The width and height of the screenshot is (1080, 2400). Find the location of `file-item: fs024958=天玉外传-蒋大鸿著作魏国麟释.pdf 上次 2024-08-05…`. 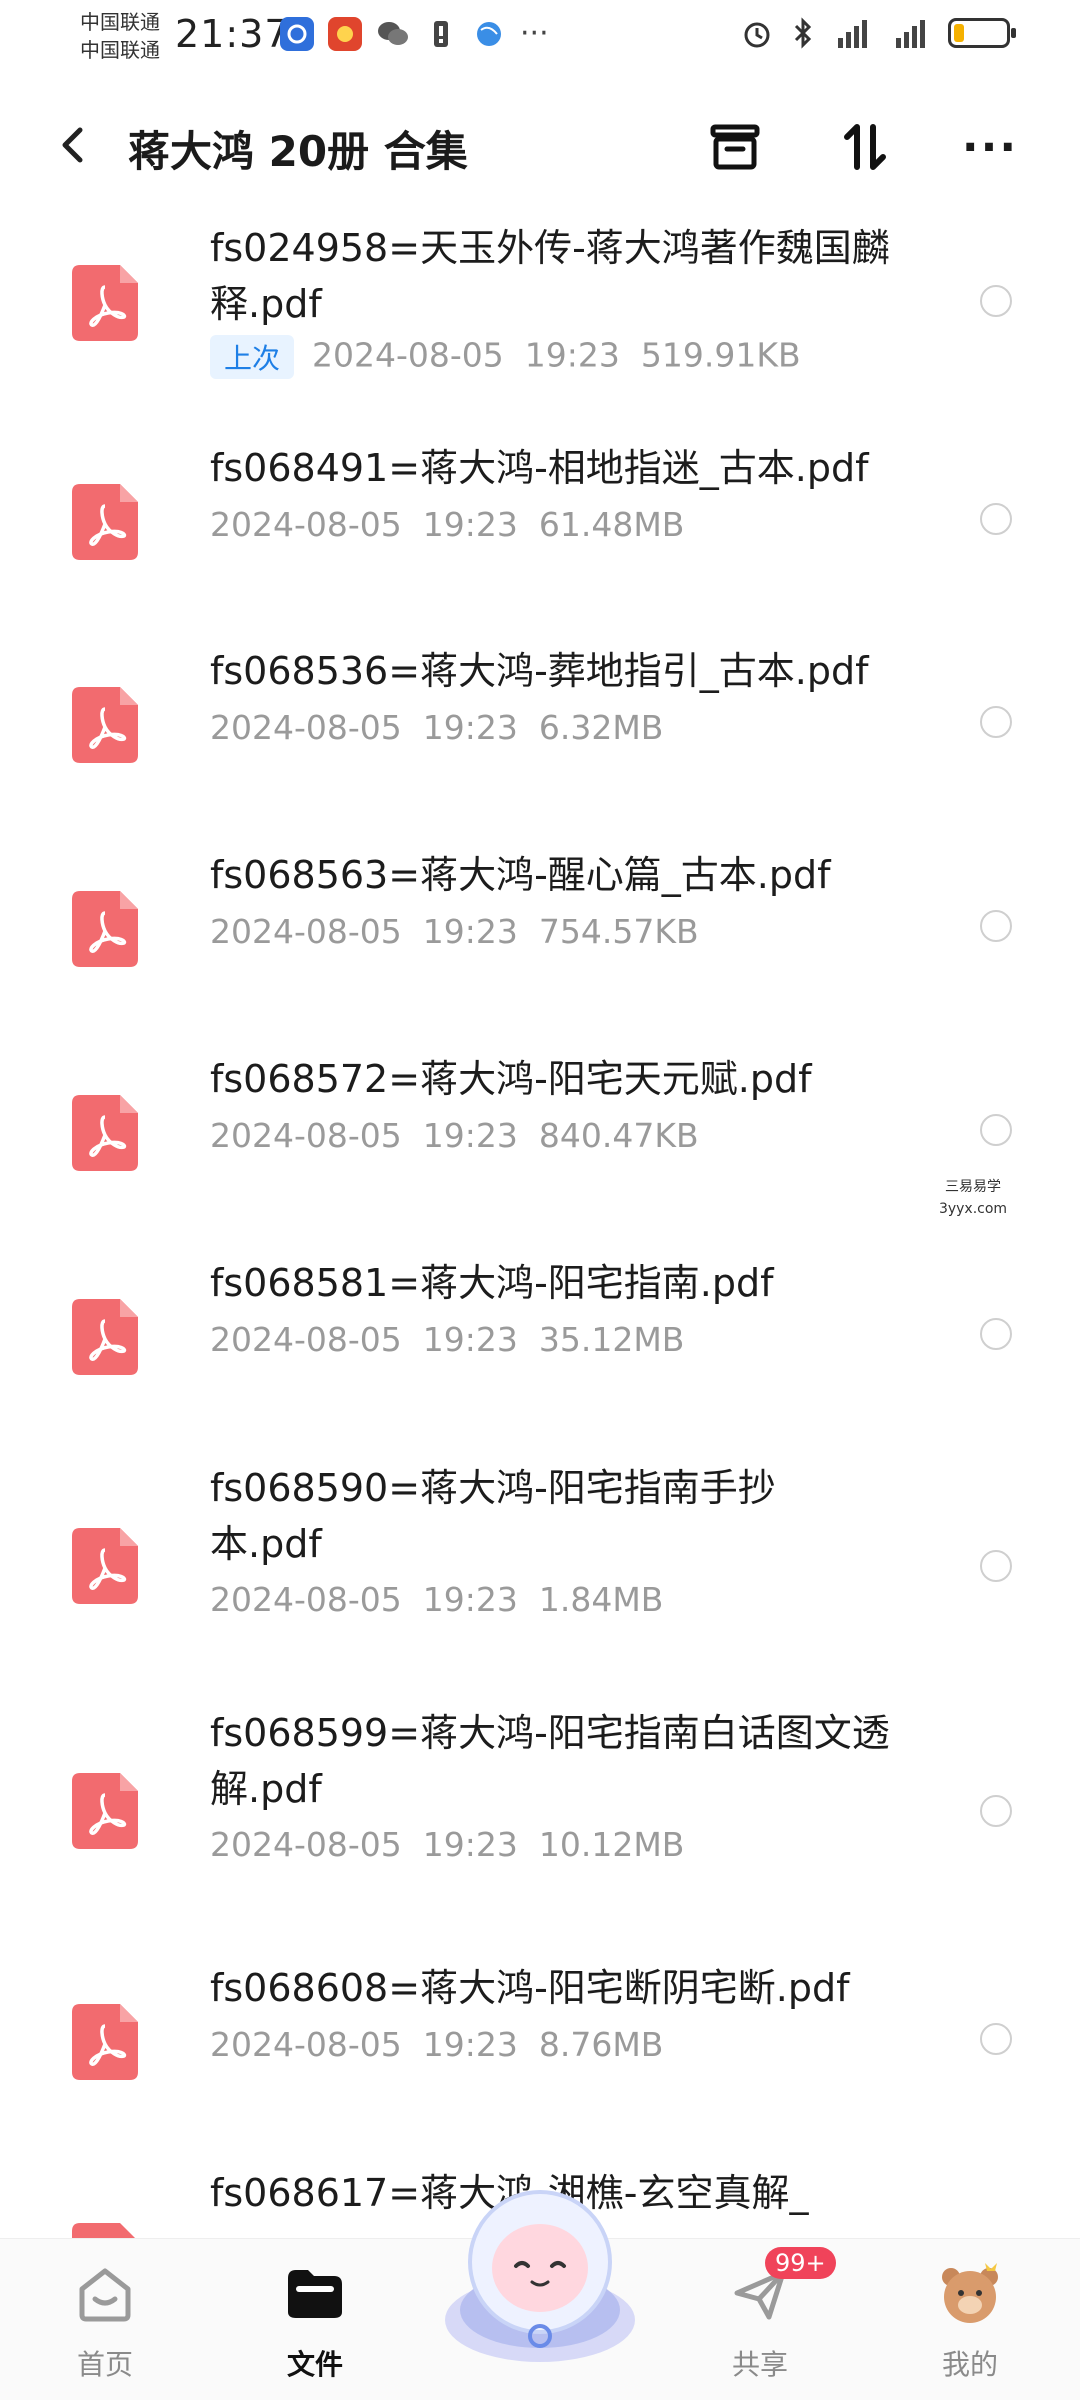

file-item: fs024958=天玉外传-蒋大鸿著作魏国麟释.pdf 上次 2024-08-05… is located at coordinates (540, 305).